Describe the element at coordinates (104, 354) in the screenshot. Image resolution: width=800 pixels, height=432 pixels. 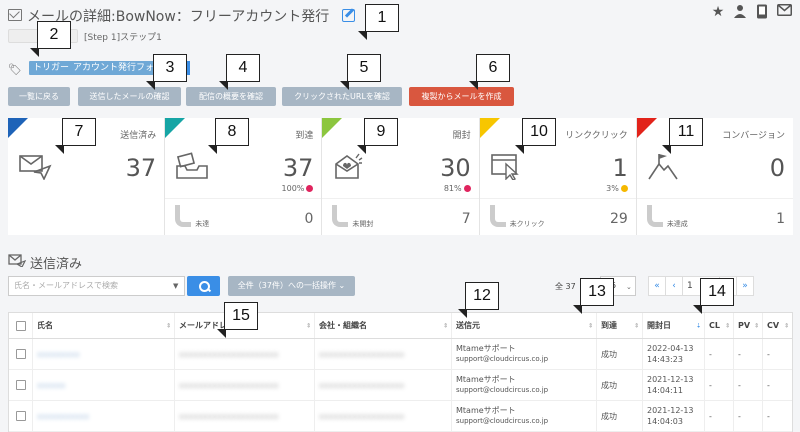
I see `name-cell: xxxxxxxxx` at that location.